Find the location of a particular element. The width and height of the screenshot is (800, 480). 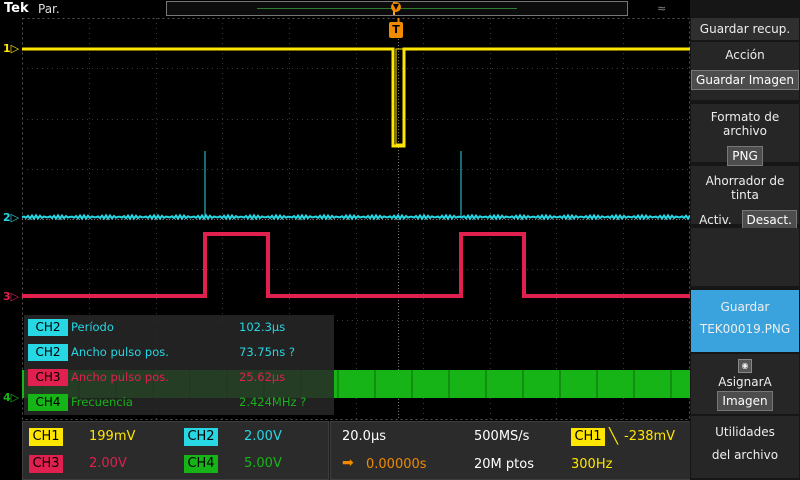

measurement-value: 2.424MHz ? is located at coordinates (273, 402).